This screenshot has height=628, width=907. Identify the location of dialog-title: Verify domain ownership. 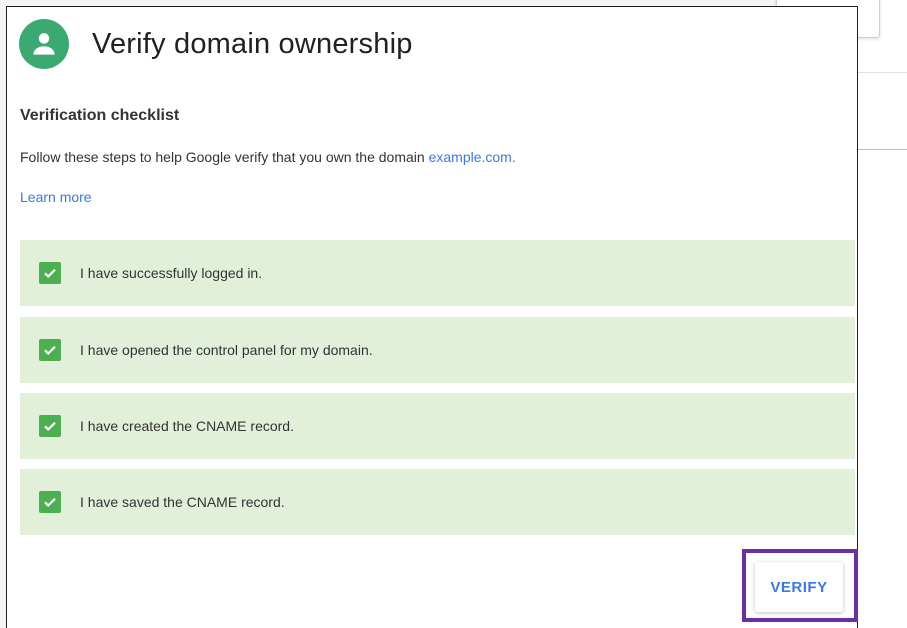
(252, 43).